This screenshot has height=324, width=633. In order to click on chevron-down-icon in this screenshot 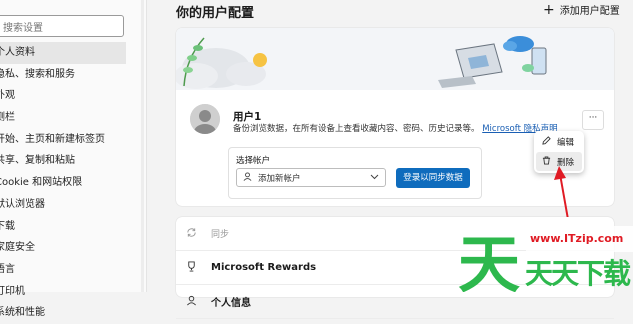, I will do `click(374, 178)`.